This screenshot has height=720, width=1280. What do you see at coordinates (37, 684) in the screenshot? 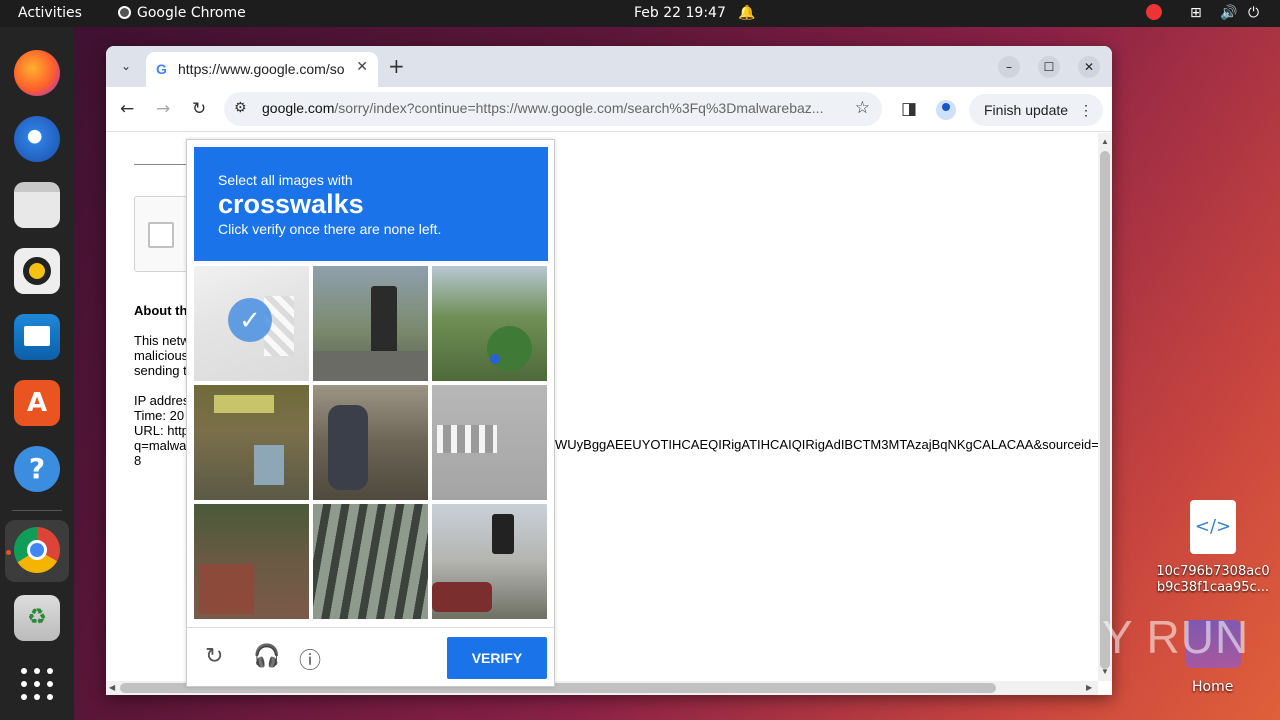
I see `show-apps-icon` at bounding box center [37, 684].